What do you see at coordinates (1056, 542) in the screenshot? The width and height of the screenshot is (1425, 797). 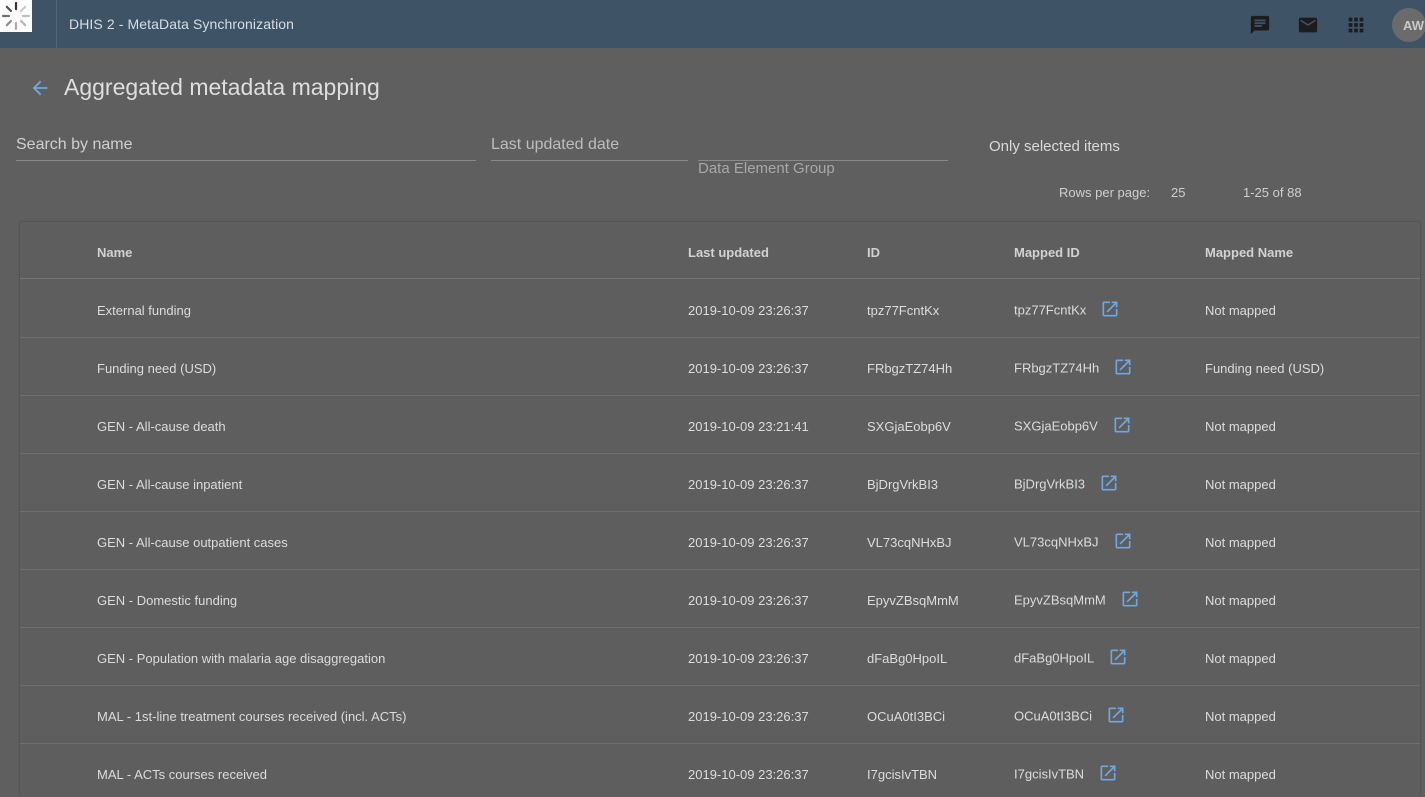 I see `row-mapped-id-text: VL73cqNHxBJ` at bounding box center [1056, 542].